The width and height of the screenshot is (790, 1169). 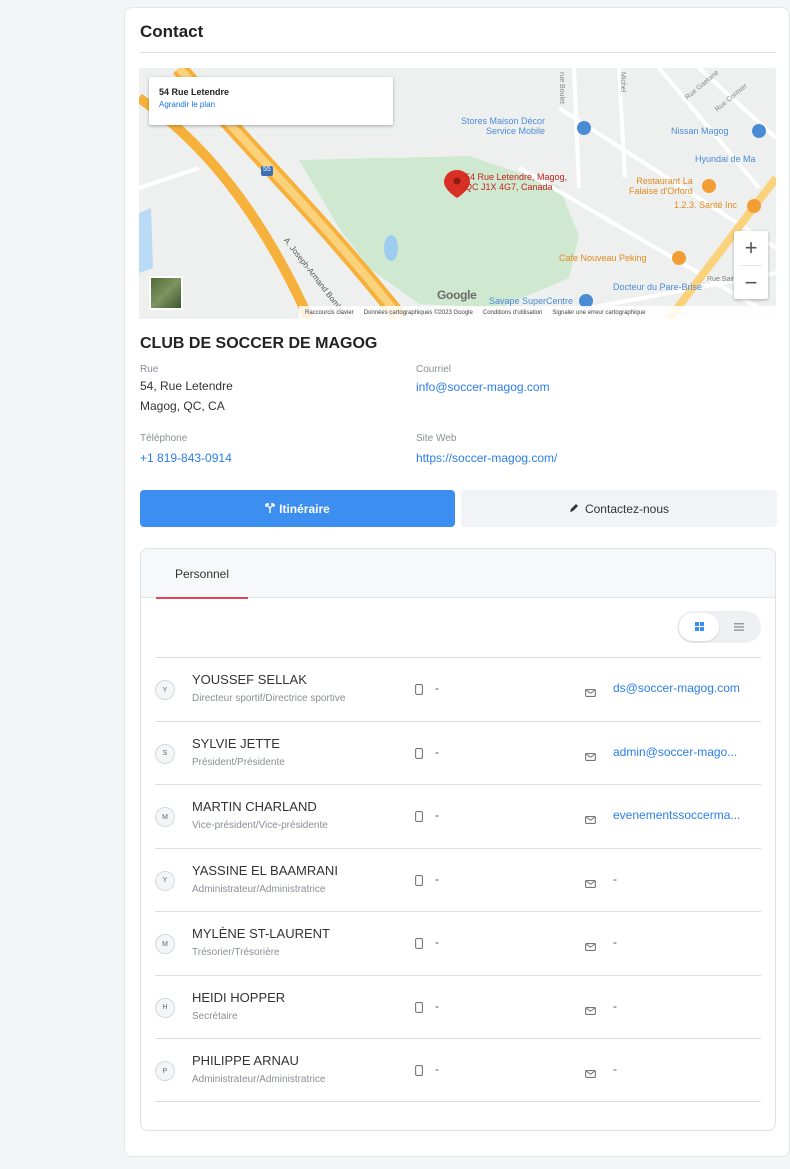 I want to click on map-place-nissan: Nissan Magog, so click(x=700, y=131).